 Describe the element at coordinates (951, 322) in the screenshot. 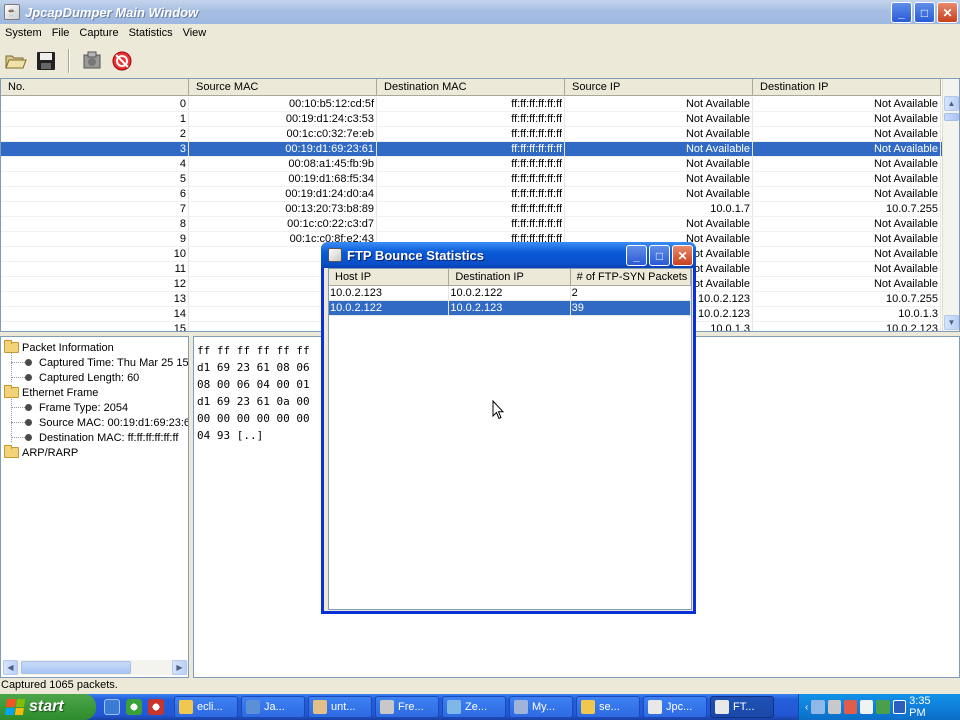

I see `scroll-down-icon: ▼` at that location.